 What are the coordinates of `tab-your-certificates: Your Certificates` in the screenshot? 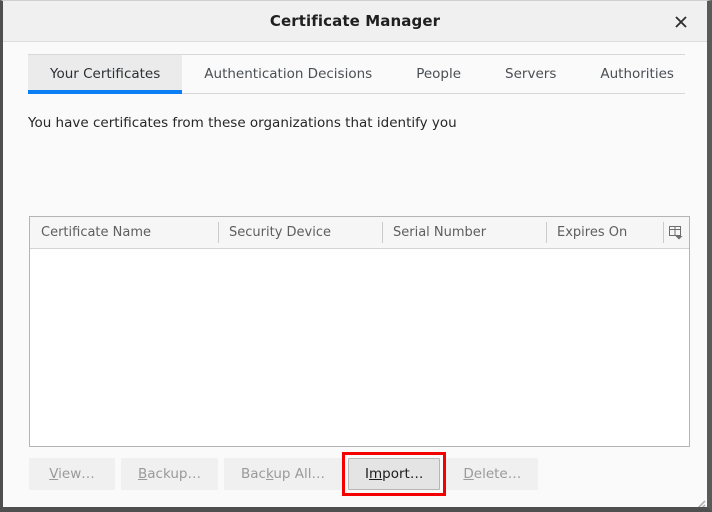 It's located at (105, 74).